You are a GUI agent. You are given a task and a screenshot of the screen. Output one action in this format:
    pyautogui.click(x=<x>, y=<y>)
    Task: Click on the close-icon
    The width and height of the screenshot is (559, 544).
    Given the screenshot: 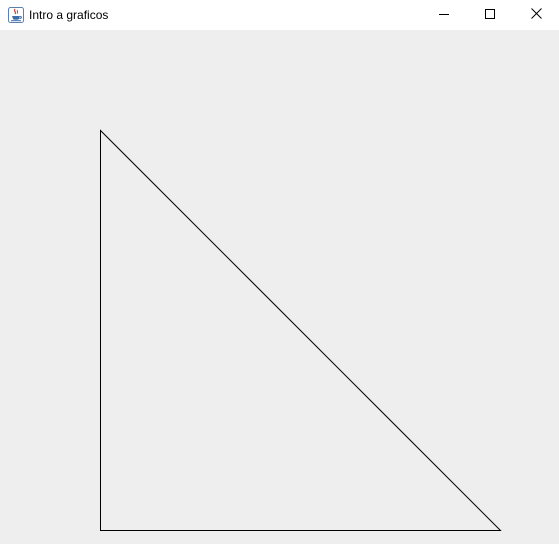 What is the action you would take?
    pyautogui.click(x=536, y=15)
    